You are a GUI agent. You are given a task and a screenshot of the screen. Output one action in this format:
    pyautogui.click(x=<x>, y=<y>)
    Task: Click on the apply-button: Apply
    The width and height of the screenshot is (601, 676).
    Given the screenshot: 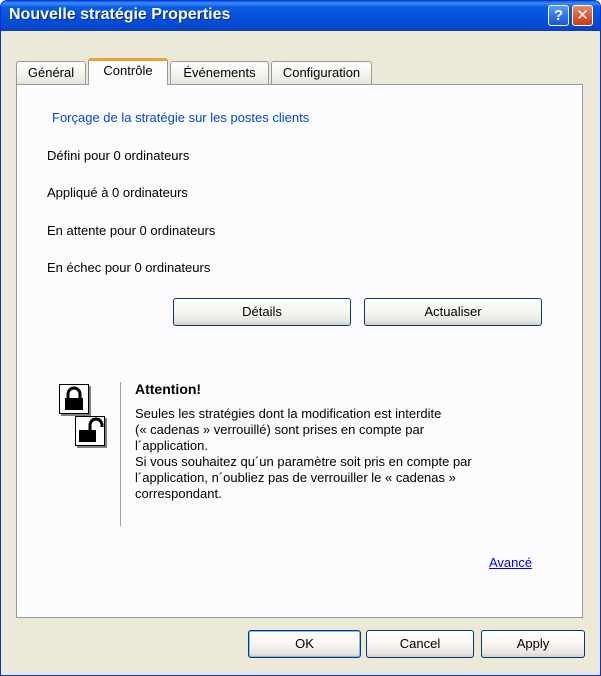 What is the action you would take?
    pyautogui.click(x=533, y=644)
    